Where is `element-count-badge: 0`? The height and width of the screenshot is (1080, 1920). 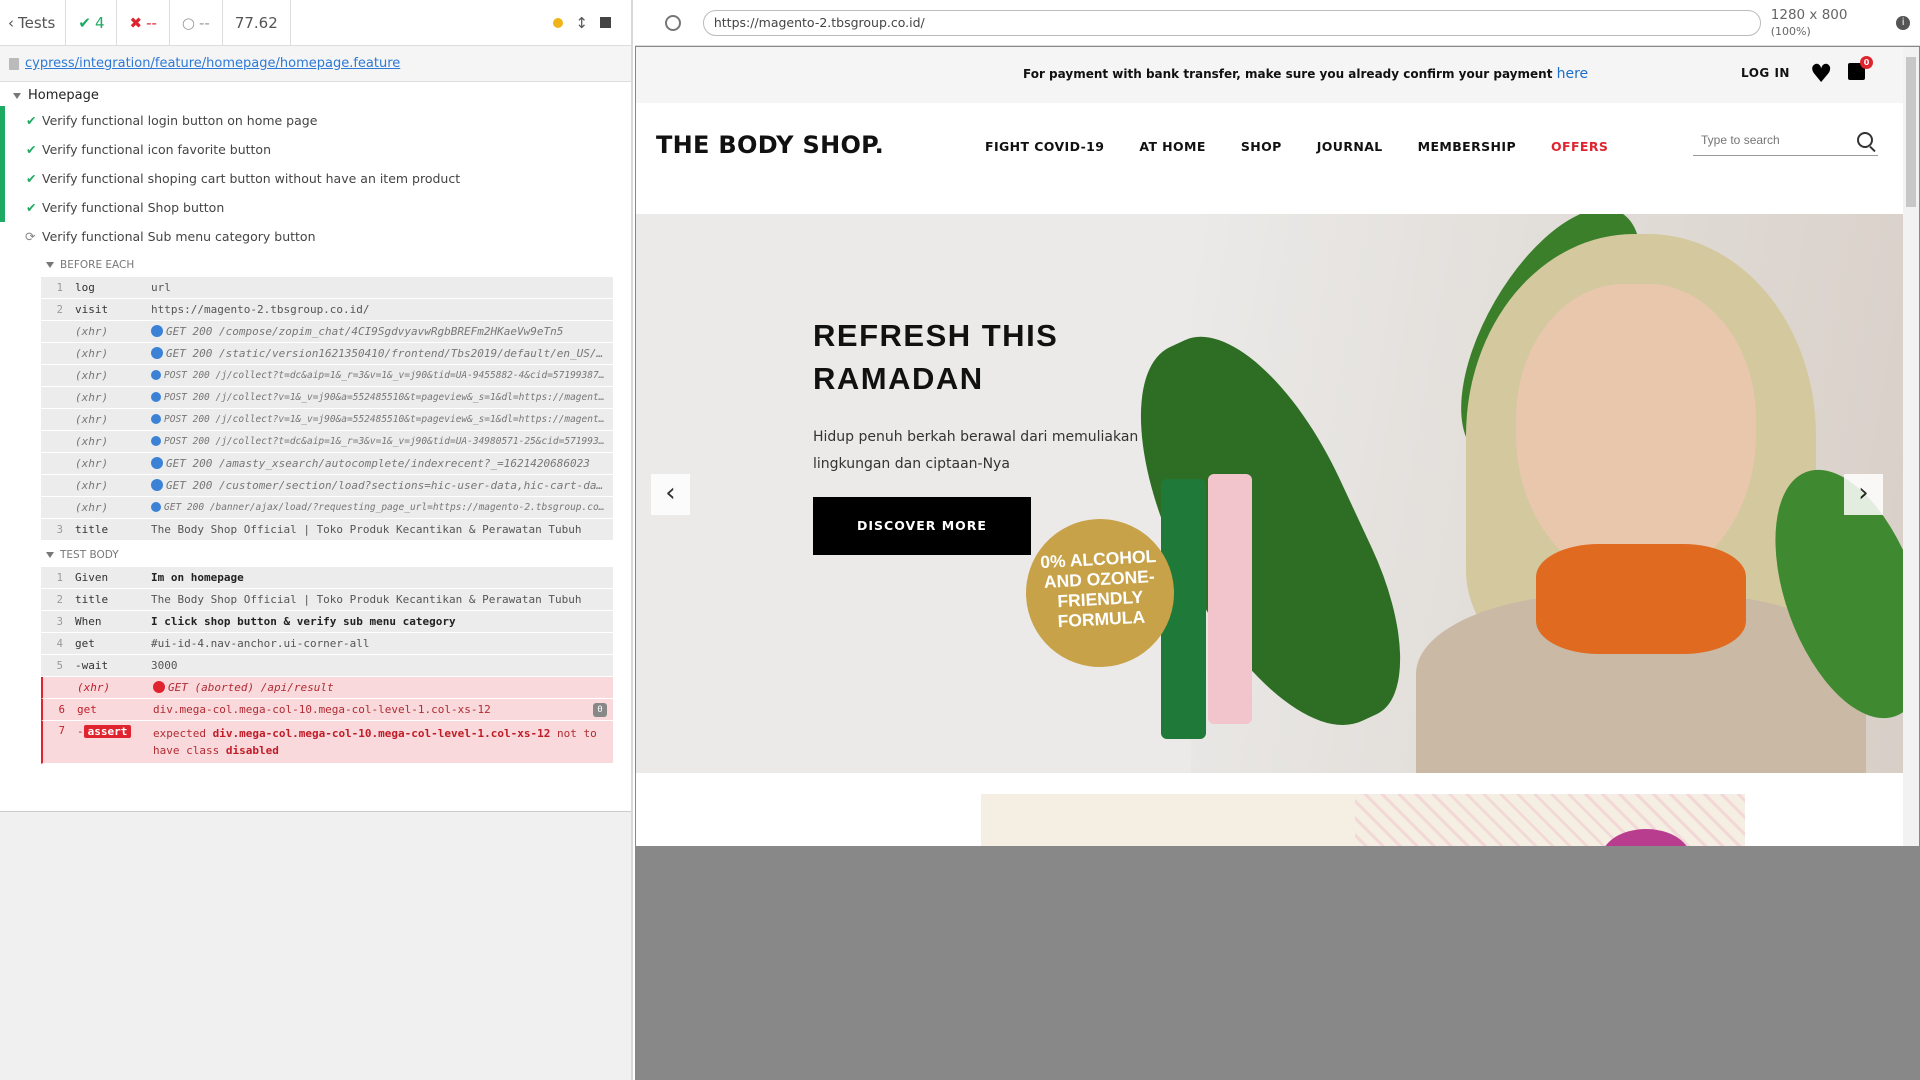
element-count-badge: 0 is located at coordinates (600, 709).